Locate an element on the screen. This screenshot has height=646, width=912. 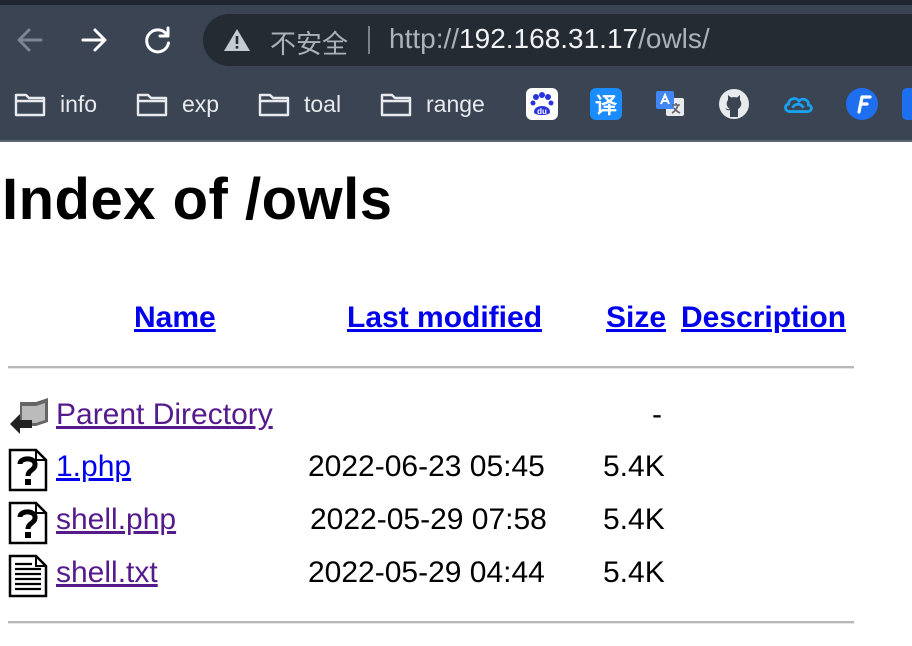
file-link-shell-txt: shell.txt is located at coordinates (107, 573).